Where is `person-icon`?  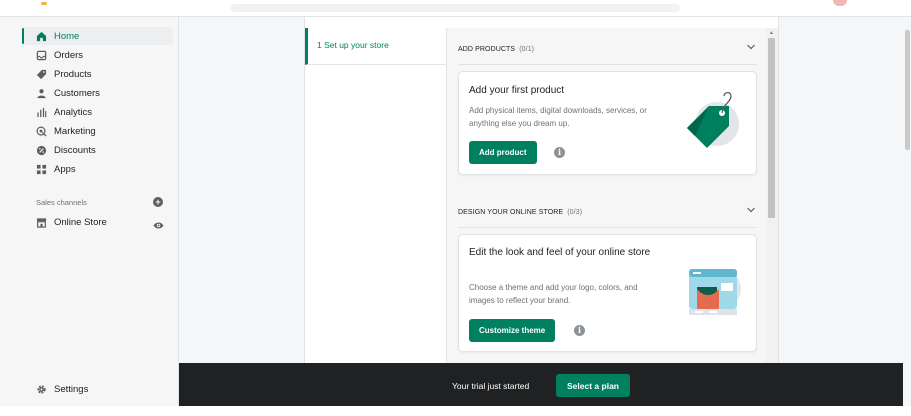
person-icon is located at coordinates (41, 93).